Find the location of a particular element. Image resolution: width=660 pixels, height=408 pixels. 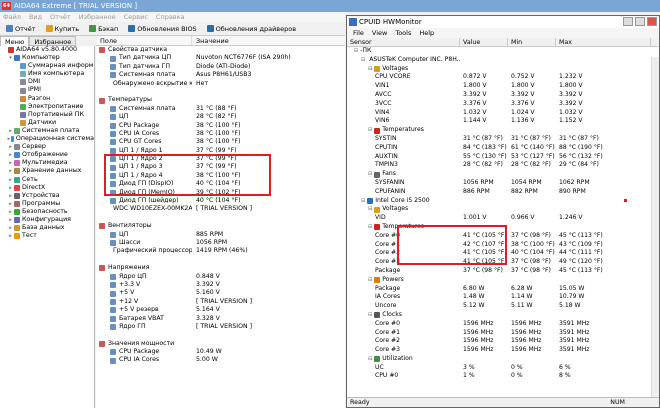

menu-item: Избранное is located at coordinates (97, 17).